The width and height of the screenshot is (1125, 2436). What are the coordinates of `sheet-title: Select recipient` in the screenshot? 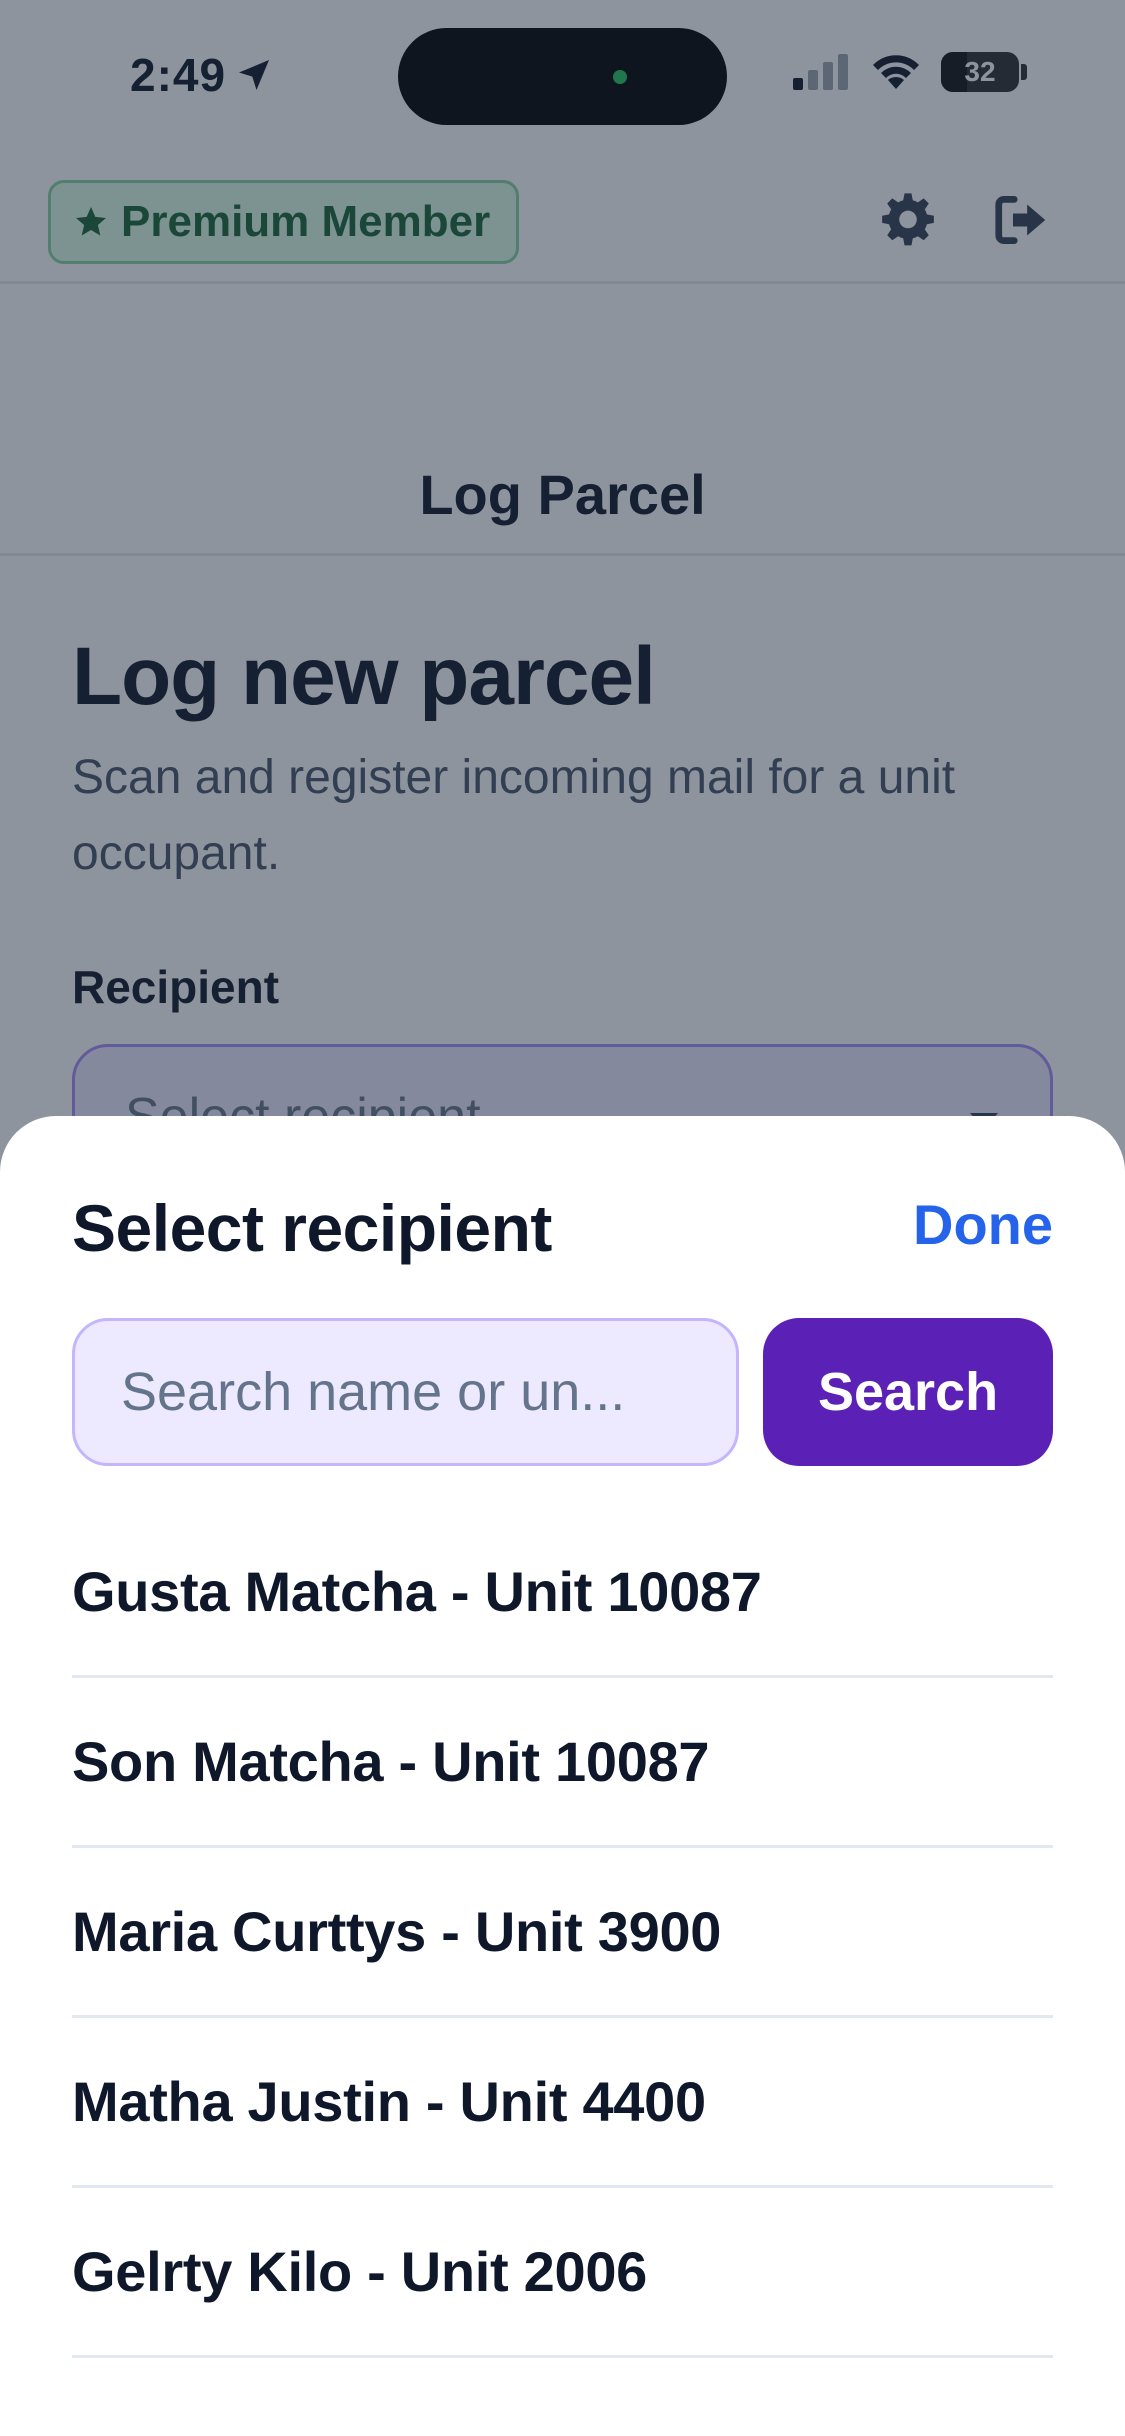 It's located at (312, 1228).